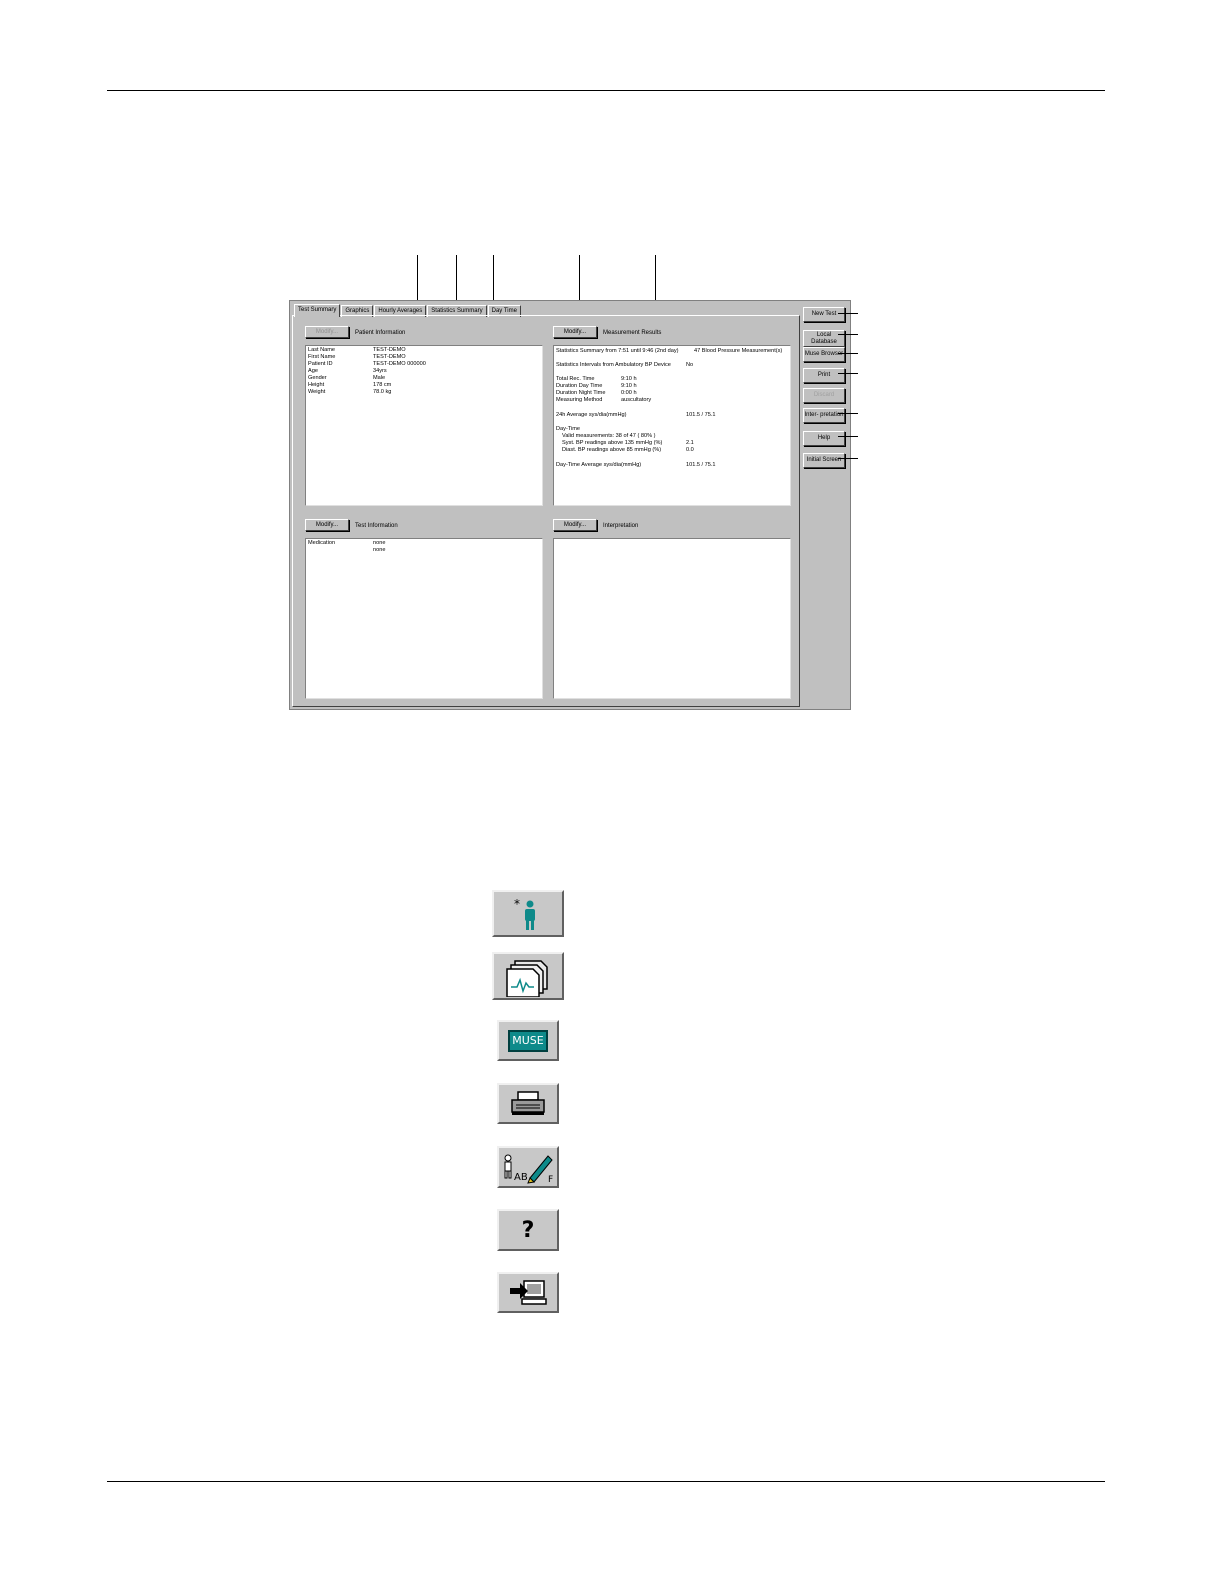 The image size is (1224, 1584). Describe the element at coordinates (636, 400) in the screenshot. I see `method-value: auscultatory` at that location.